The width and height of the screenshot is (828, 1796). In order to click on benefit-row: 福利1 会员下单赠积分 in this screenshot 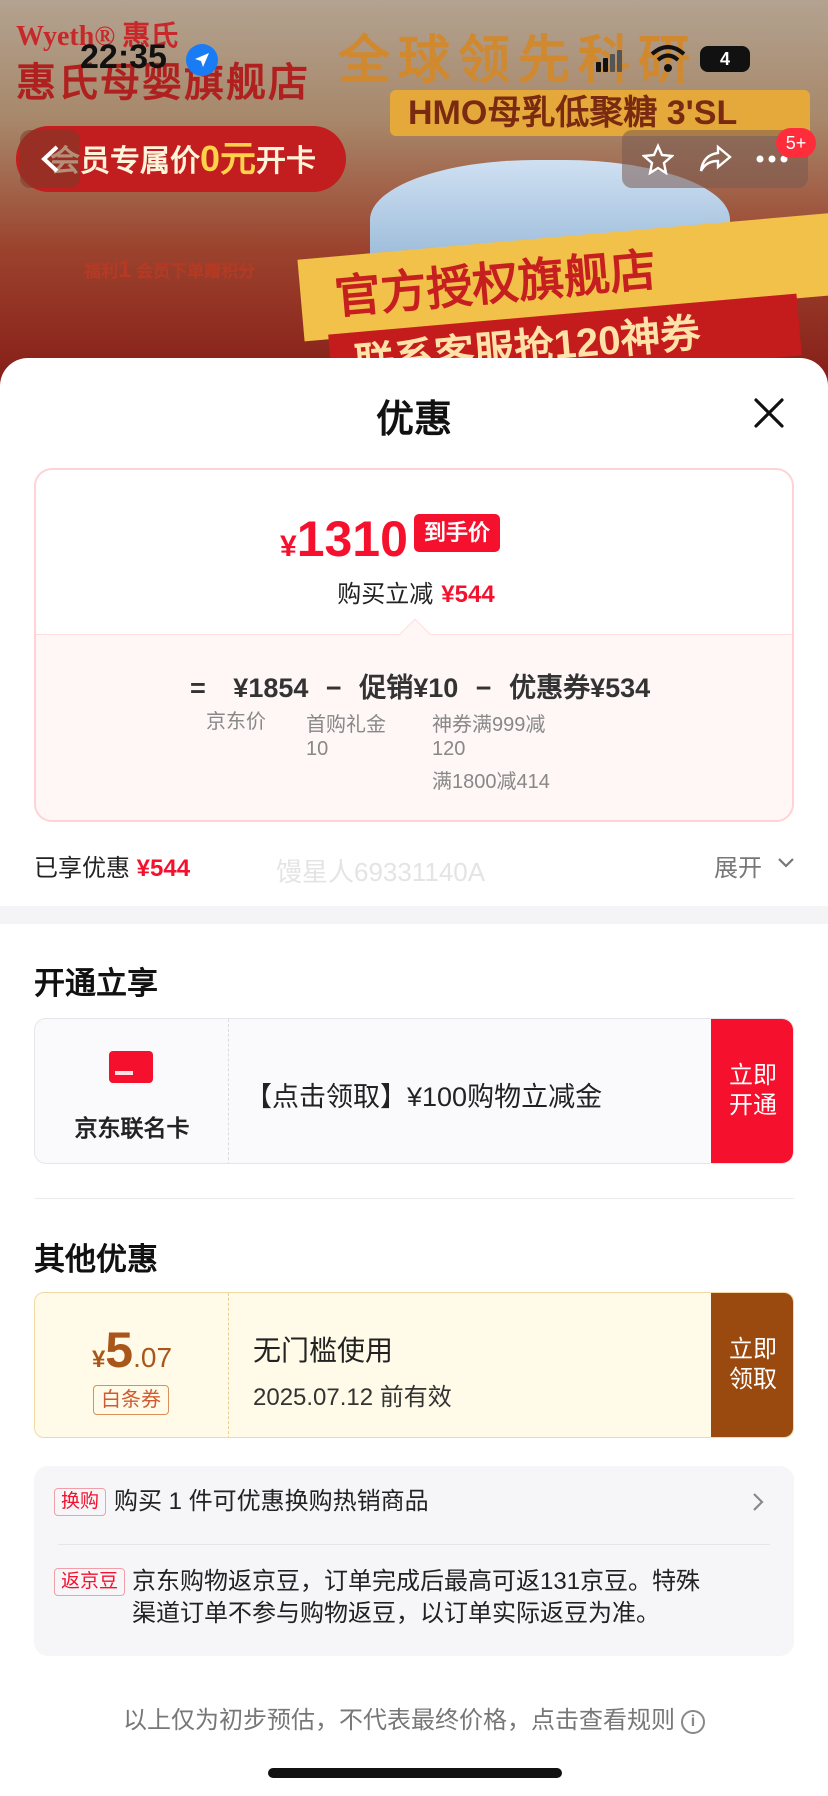, I will do `click(169, 270)`.